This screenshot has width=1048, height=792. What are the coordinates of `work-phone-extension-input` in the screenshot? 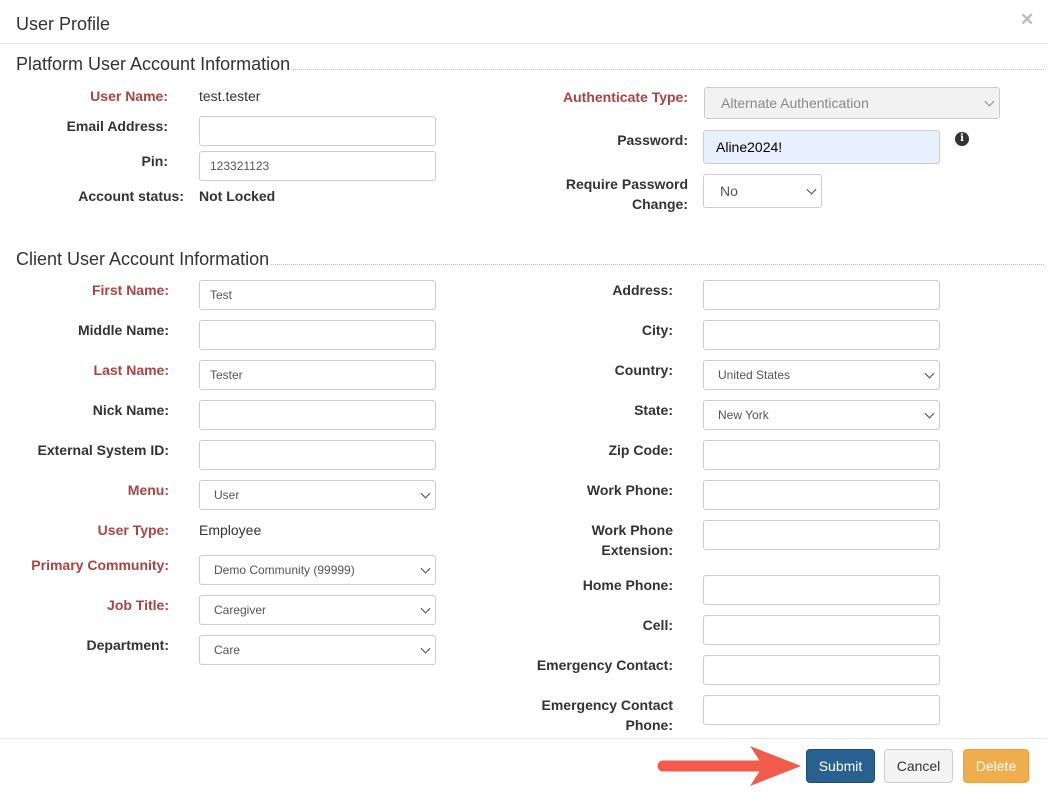 It's located at (821, 535).